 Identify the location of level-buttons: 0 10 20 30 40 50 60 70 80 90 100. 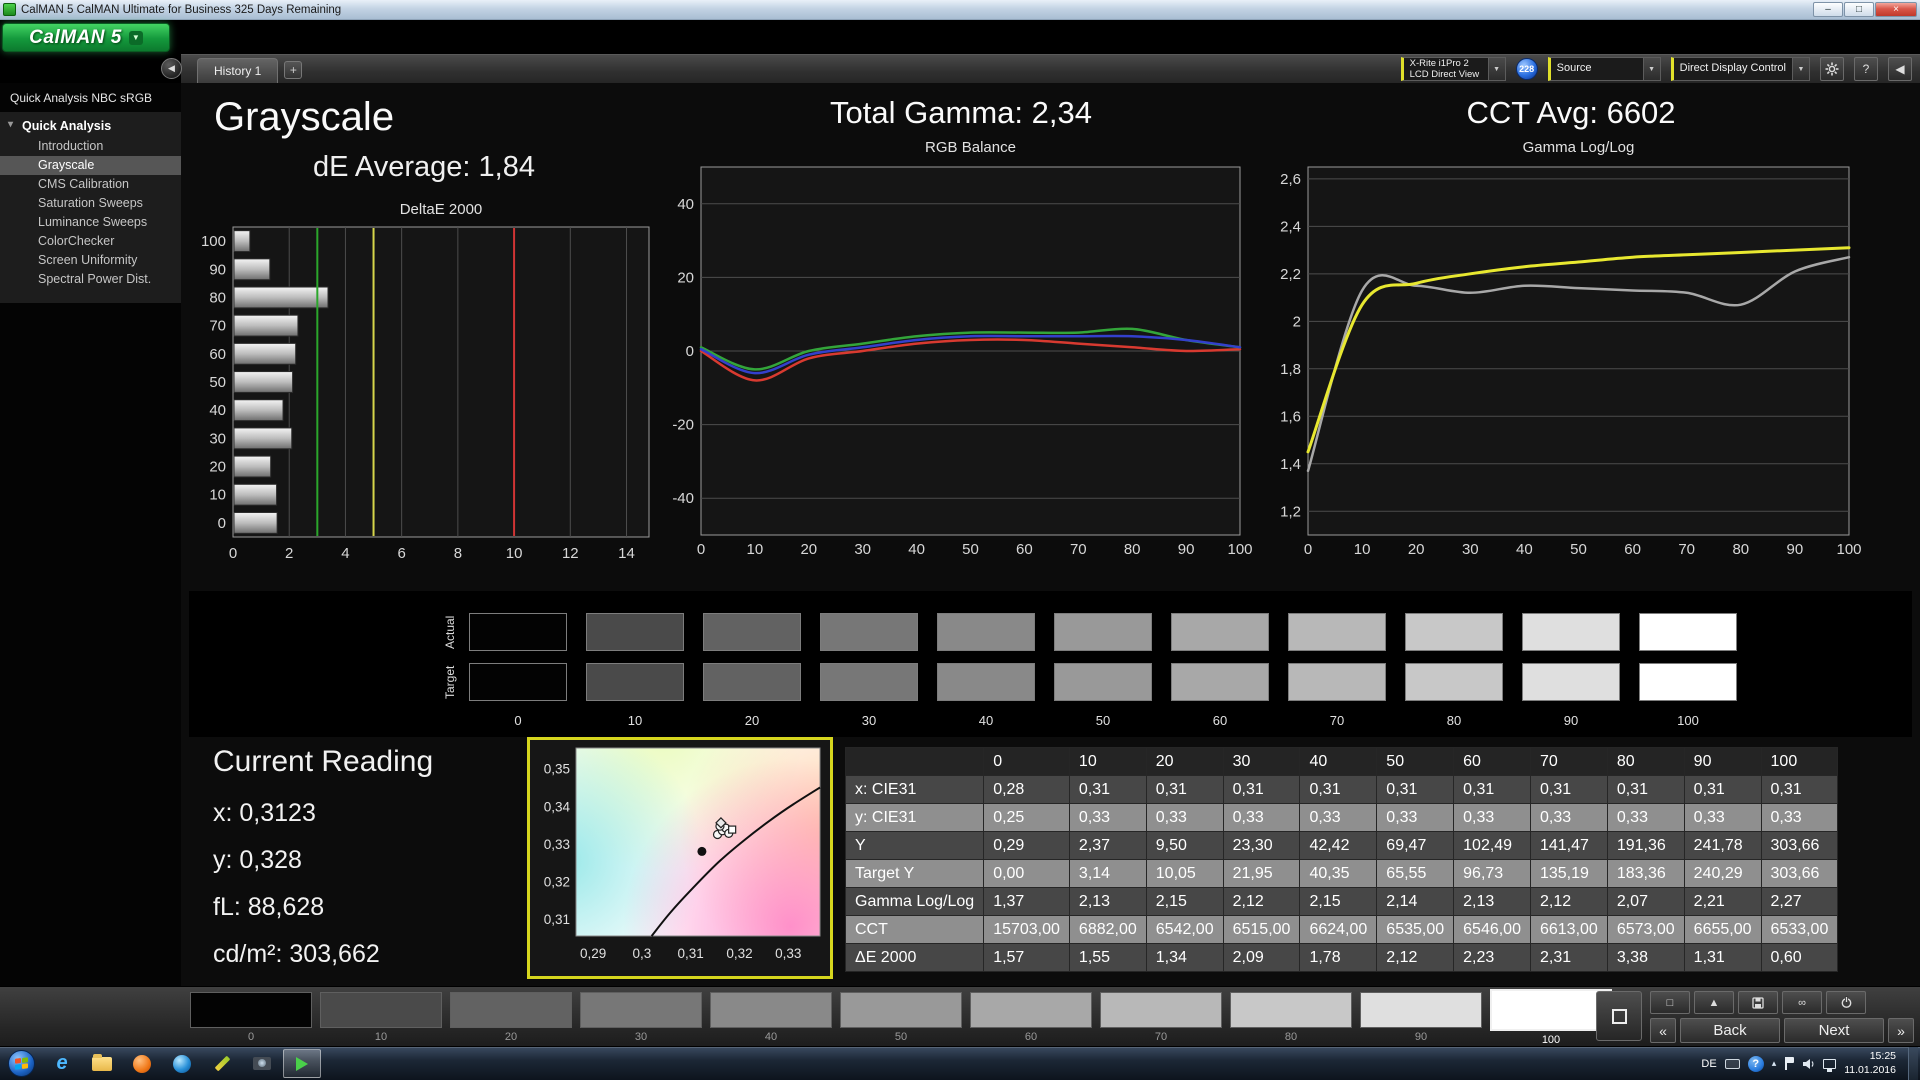
(901, 1018).